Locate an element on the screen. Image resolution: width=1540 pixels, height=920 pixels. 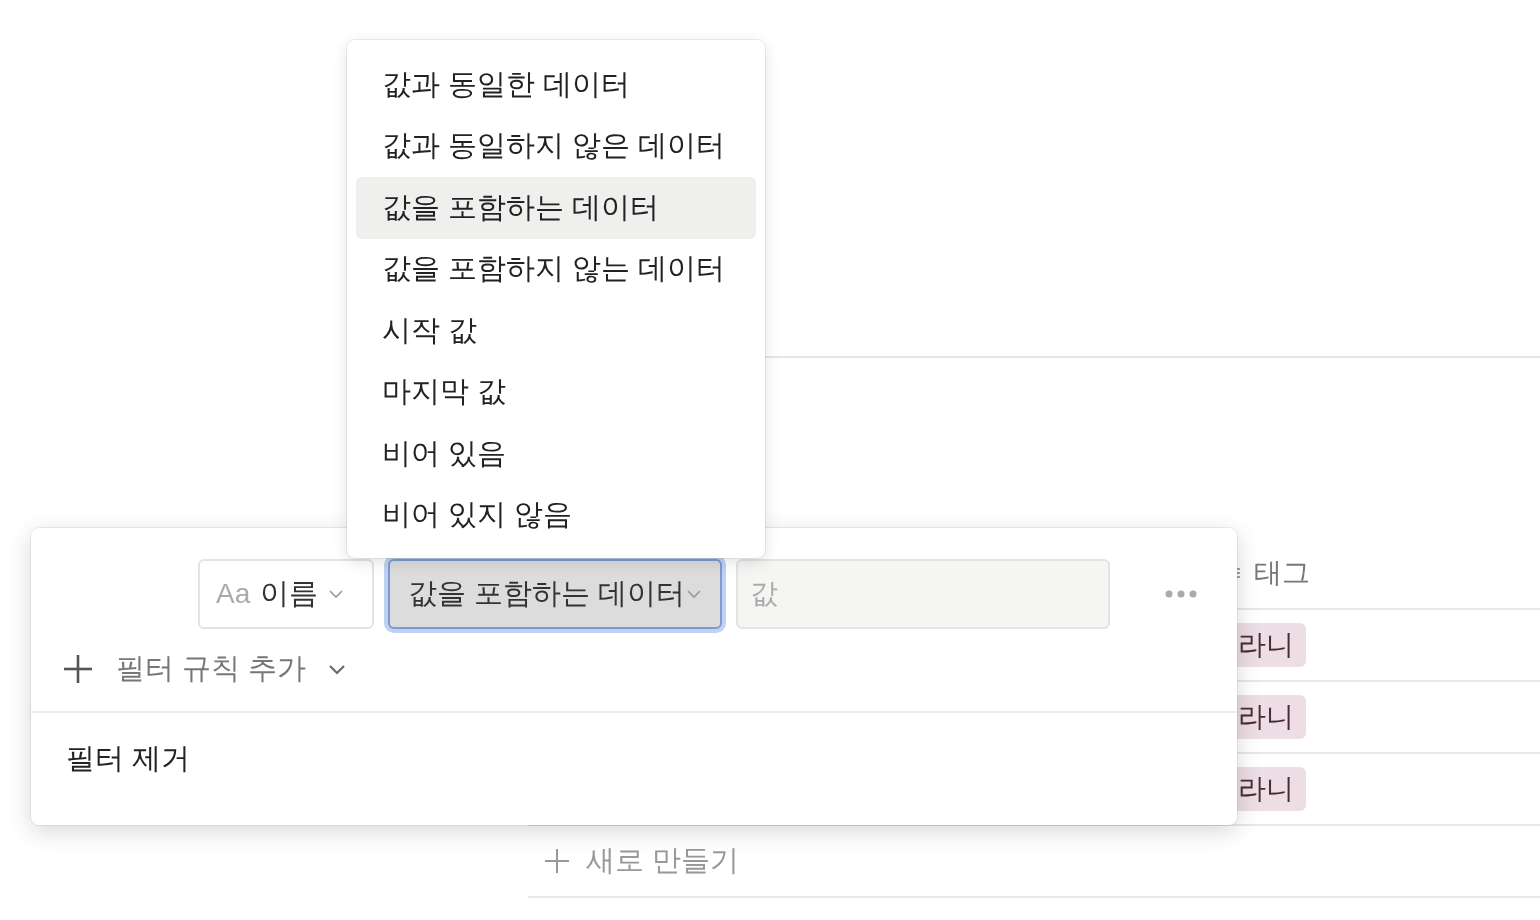
add-filter-rule-button: 필터 규칙 추가 is located at coordinates (204, 669).